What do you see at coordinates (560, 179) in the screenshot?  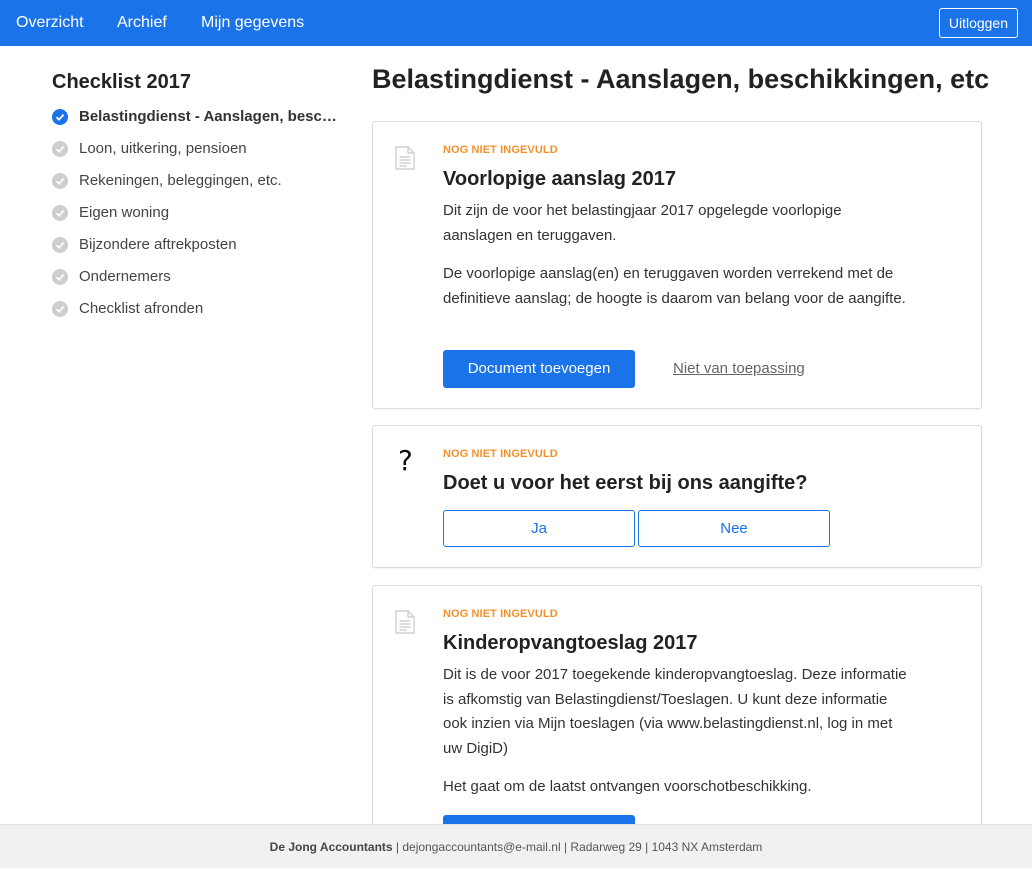 I see `card-title: Voorlopige aanslag 2017` at bounding box center [560, 179].